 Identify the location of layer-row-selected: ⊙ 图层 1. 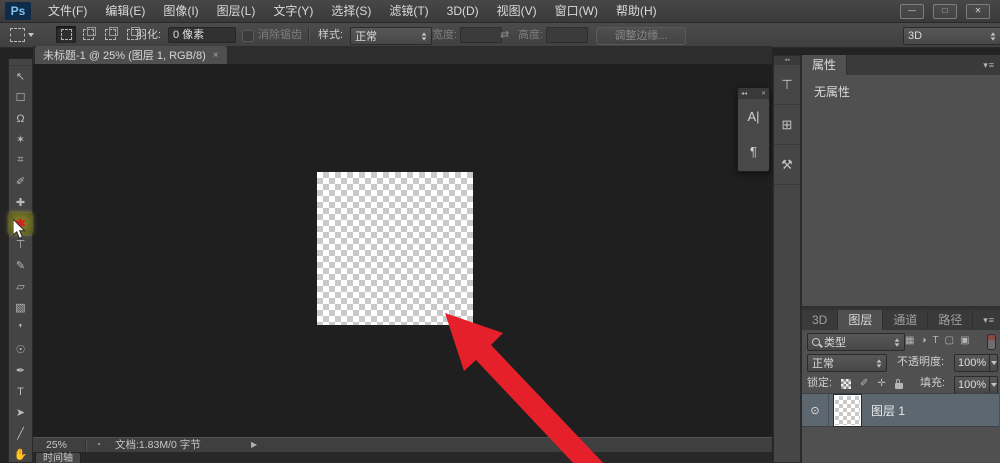
(900, 410).